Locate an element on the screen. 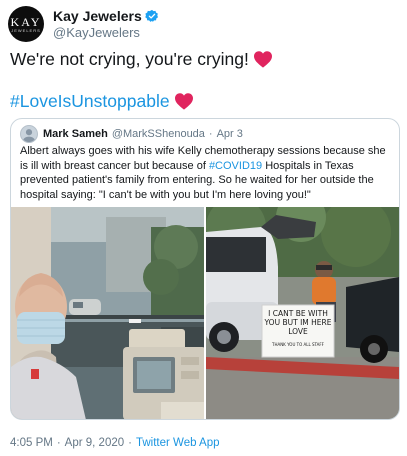  logo-subtext: JEWELERS is located at coordinates (26, 30).